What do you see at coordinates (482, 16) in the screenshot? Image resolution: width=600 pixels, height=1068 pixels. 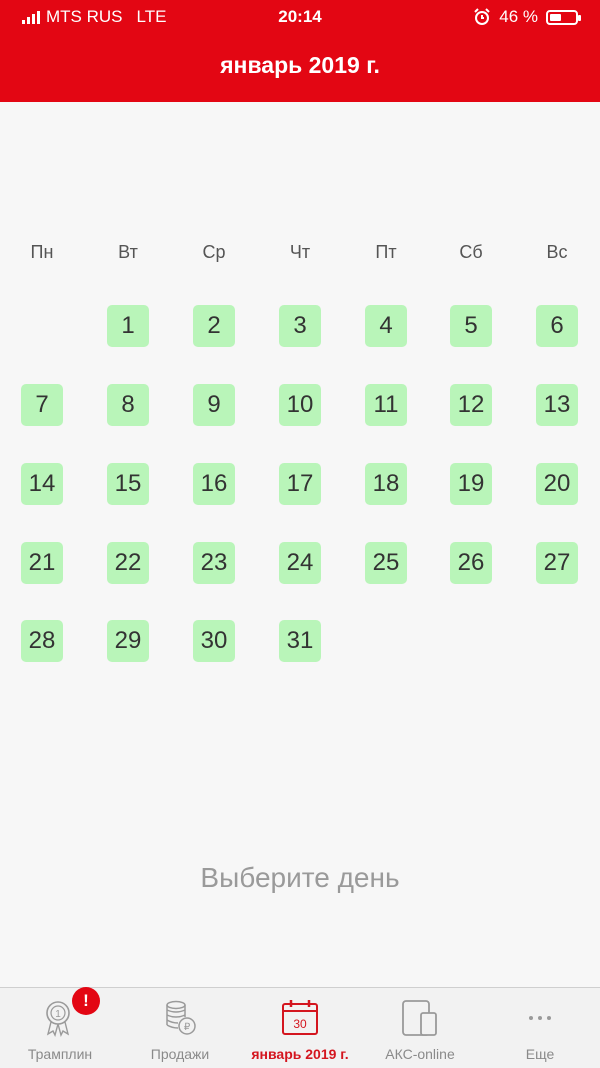 I see `alarm-icon` at bounding box center [482, 16].